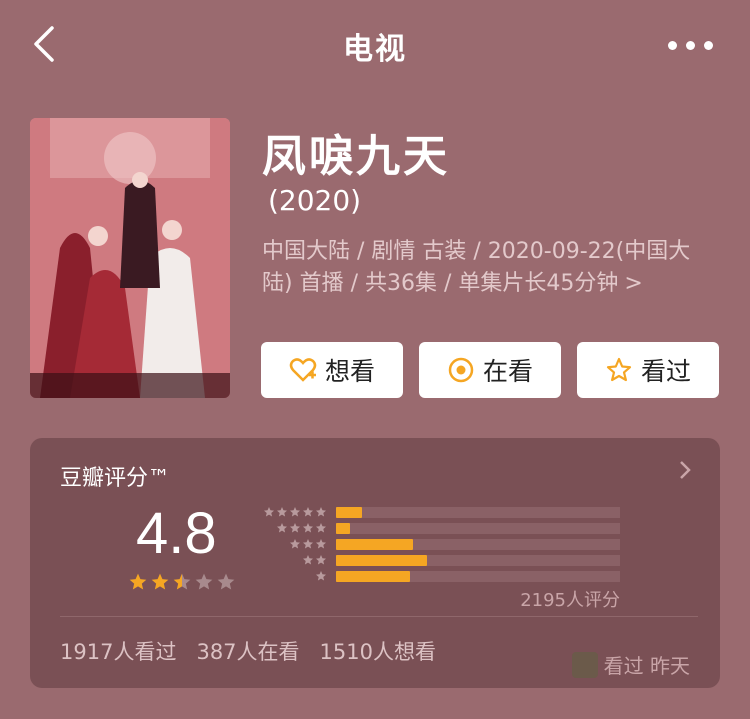 The height and width of the screenshot is (719, 750). I want to click on page-title: 电视, so click(375, 49).